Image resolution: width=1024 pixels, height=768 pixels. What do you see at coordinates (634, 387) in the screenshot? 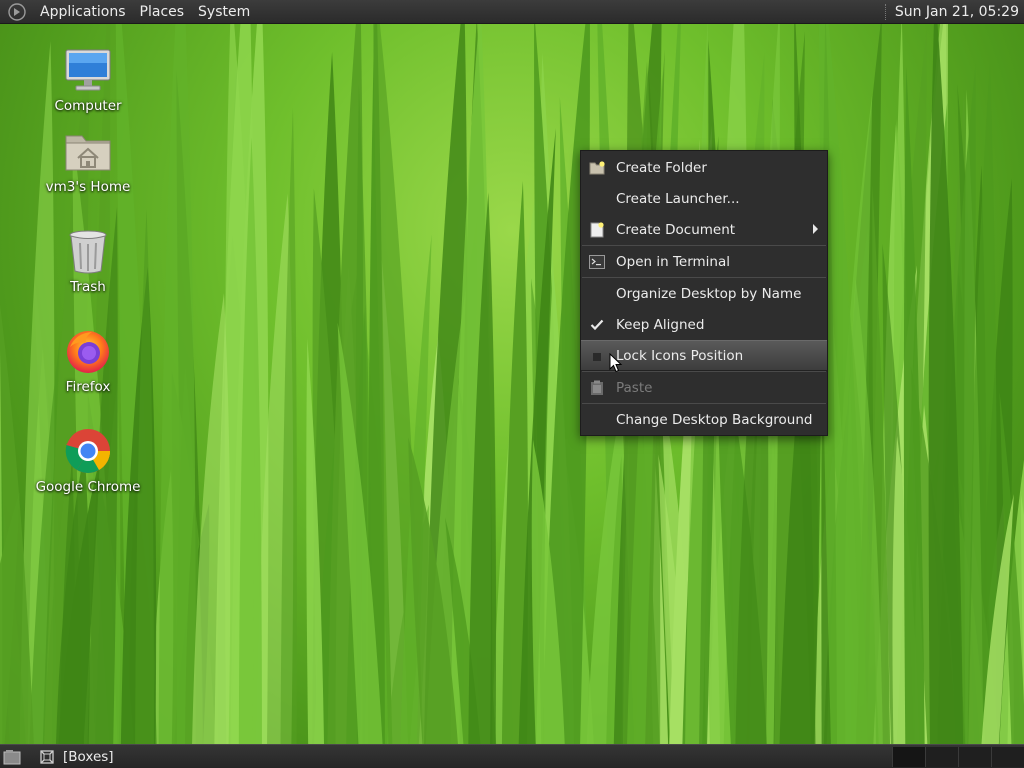
I see `menu-item-label: Paste` at bounding box center [634, 387].